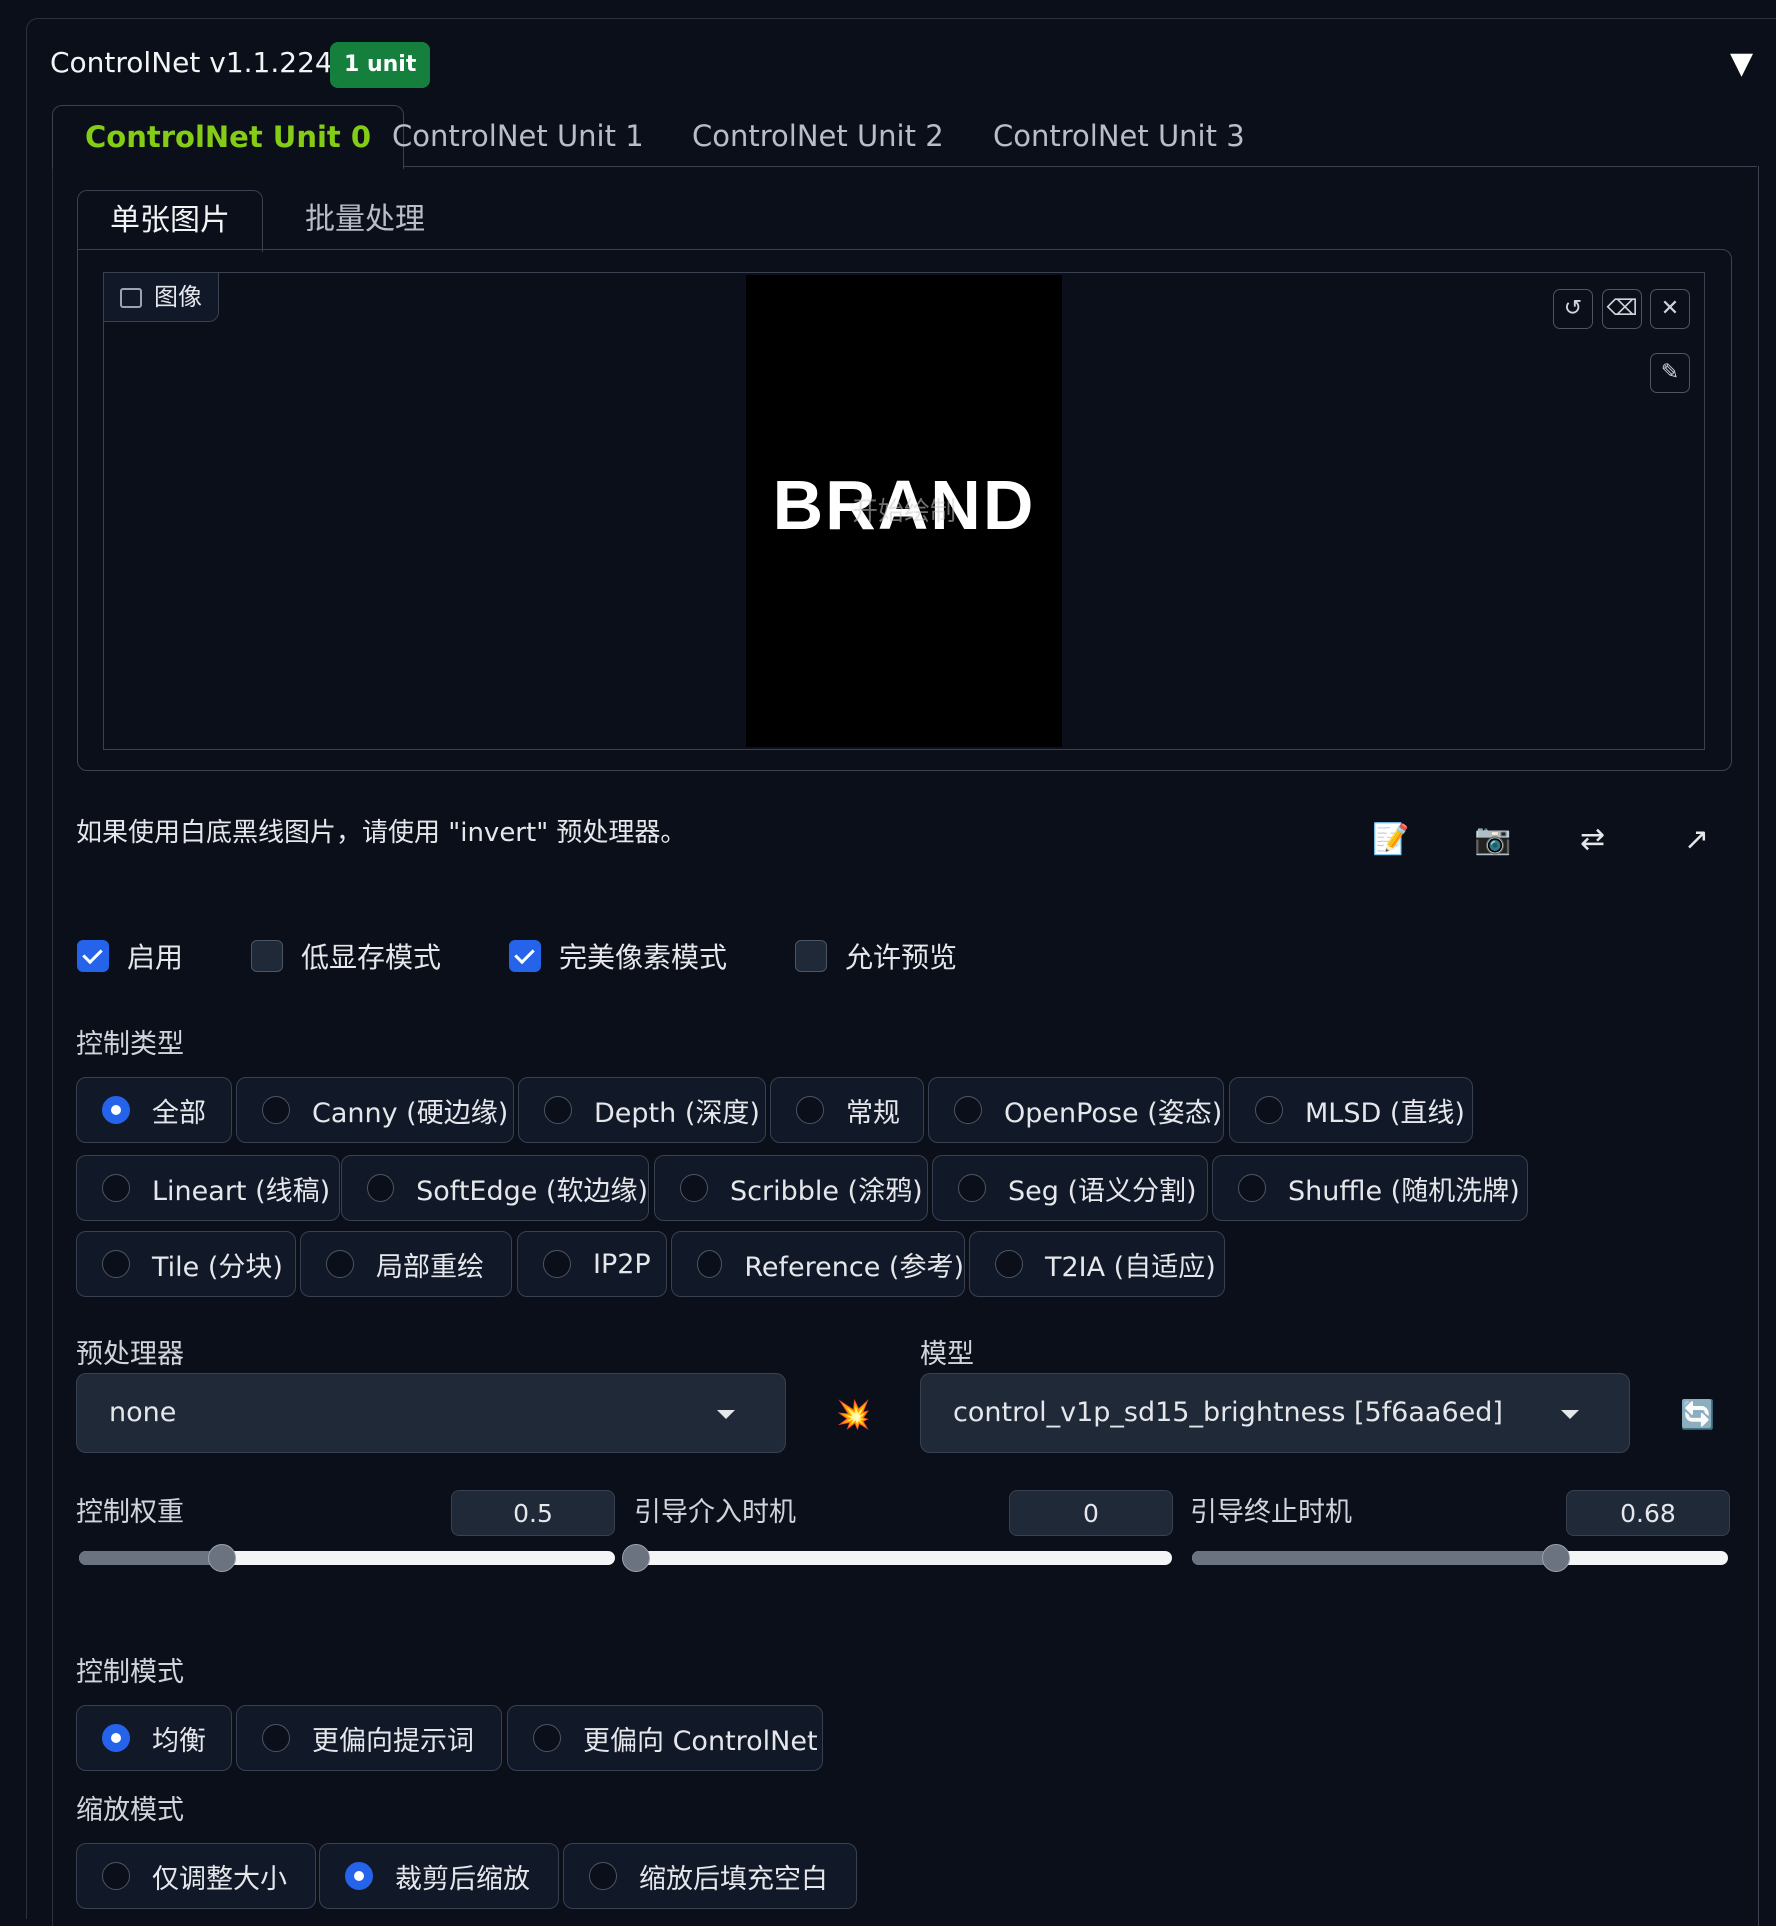 This screenshot has height=1926, width=1776. What do you see at coordinates (715, 1512) in the screenshot?
I see `guidance-start-label: 引导介入时机` at bounding box center [715, 1512].